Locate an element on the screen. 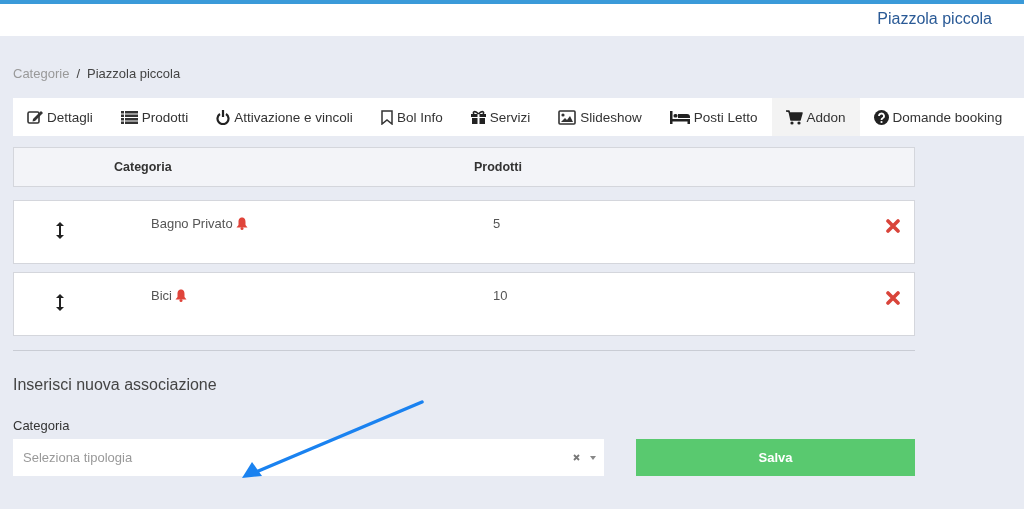  clear-icon is located at coordinates (576, 457).